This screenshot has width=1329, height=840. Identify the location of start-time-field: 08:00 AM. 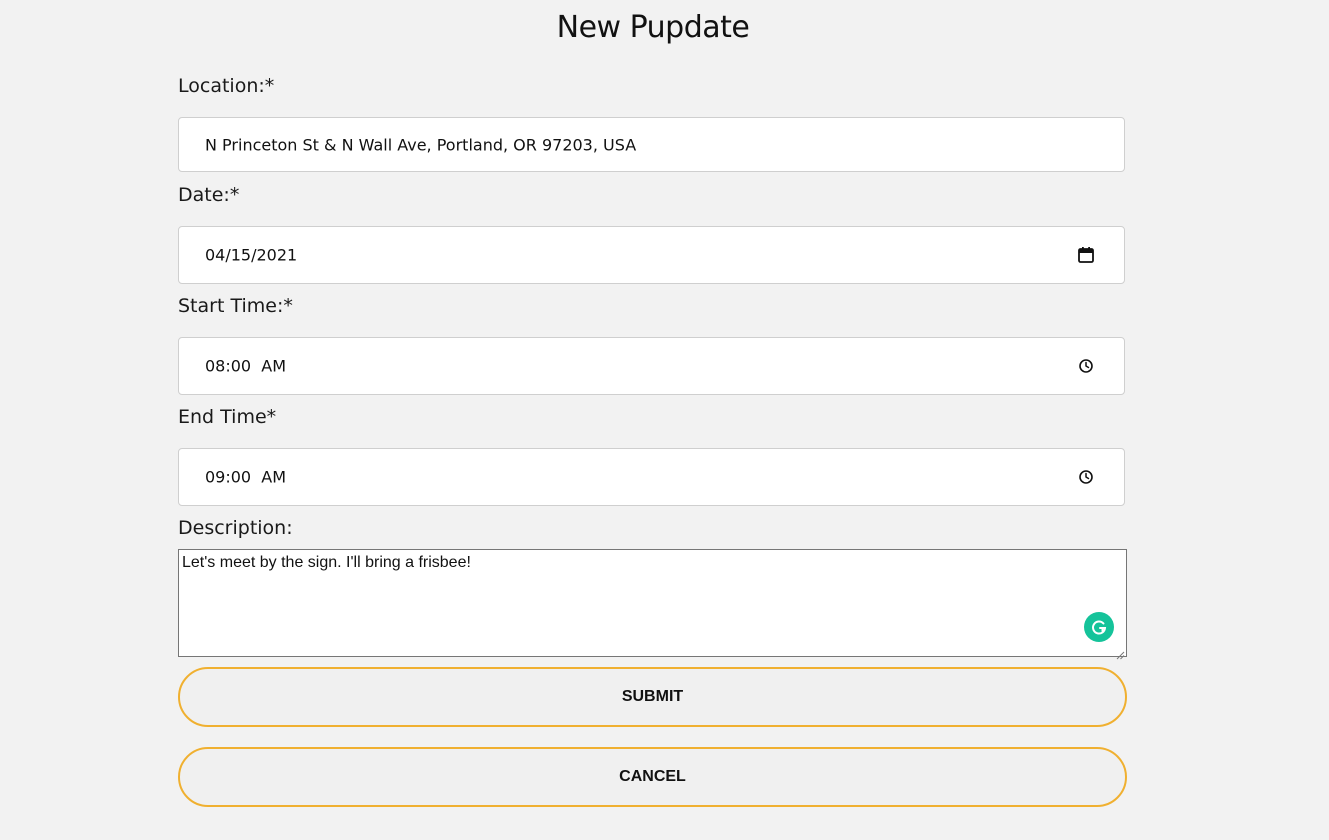
(651, 366).